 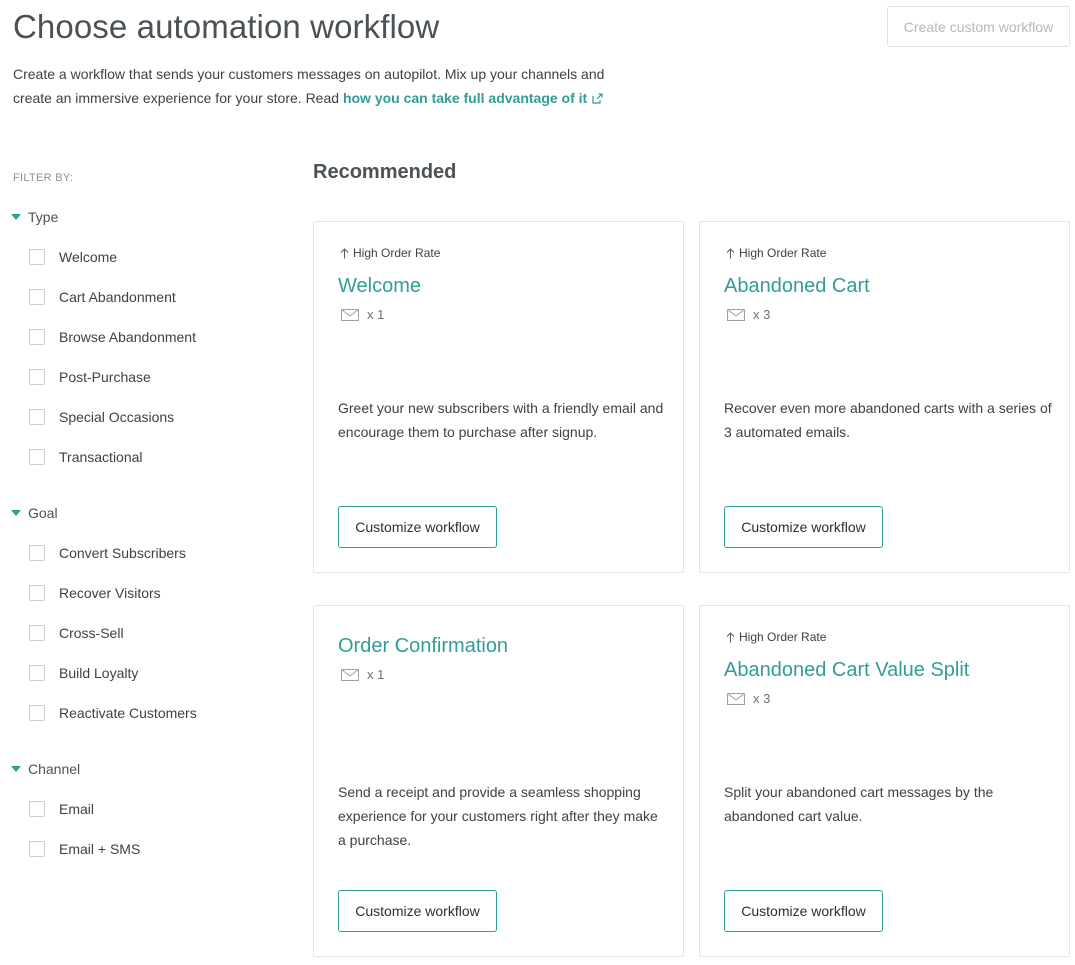 I want to click on filter-option-cart-abandonment: Cart Abandonment, so click(x=102, y=297).